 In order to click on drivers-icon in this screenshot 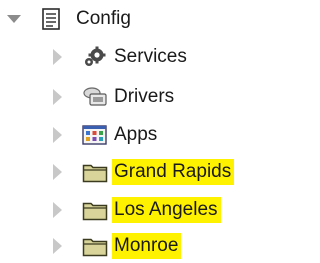, I will do `click(95, 97)`.